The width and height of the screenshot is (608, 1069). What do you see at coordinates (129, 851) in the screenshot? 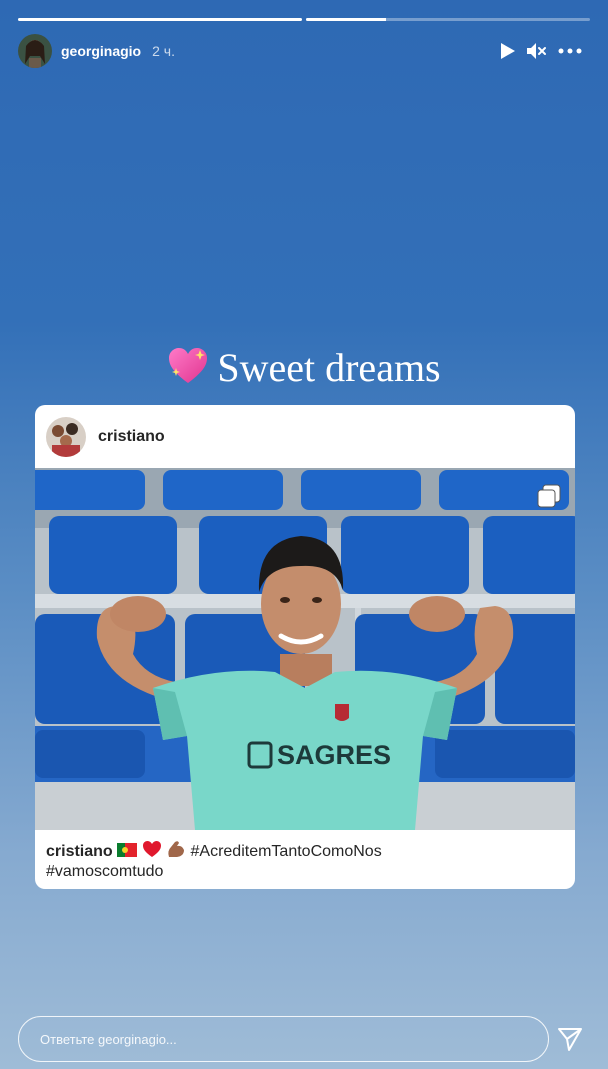
I see `portugal-flag-icon` at bounding box center [129, 851].